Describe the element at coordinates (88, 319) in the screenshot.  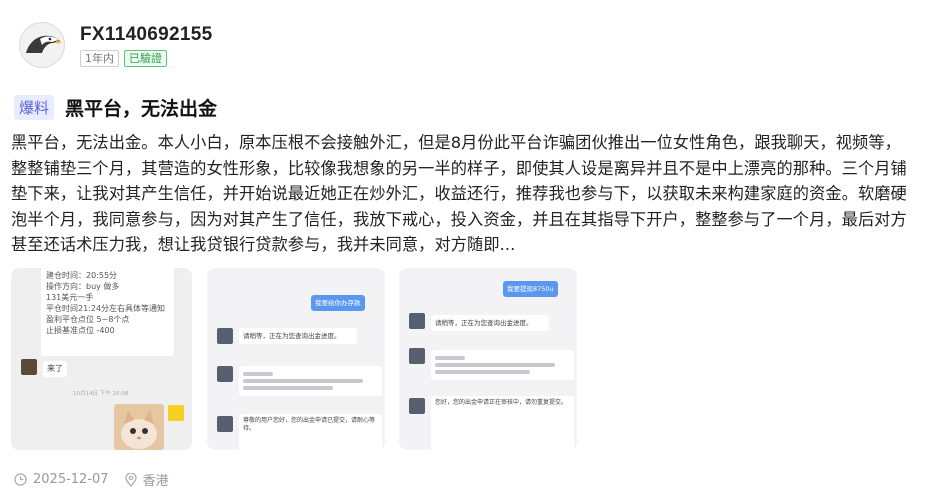
I see `chat-line: 盈利平仓点位 5~8个点` at that location.